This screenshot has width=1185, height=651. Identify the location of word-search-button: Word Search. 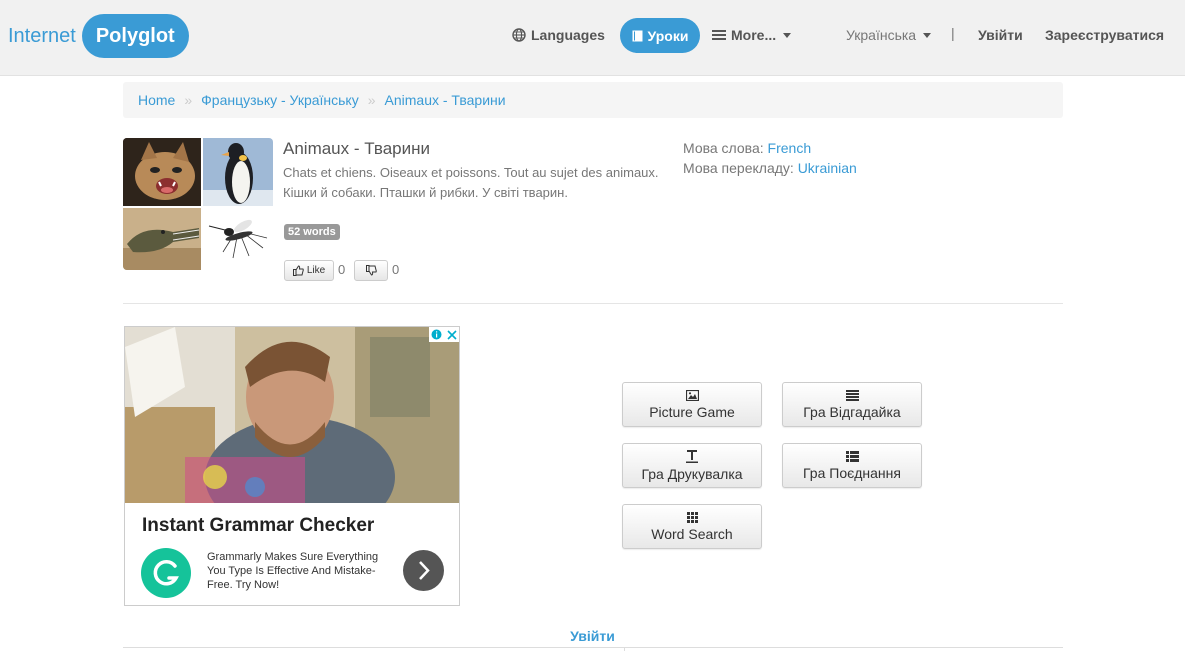
(692, 526).